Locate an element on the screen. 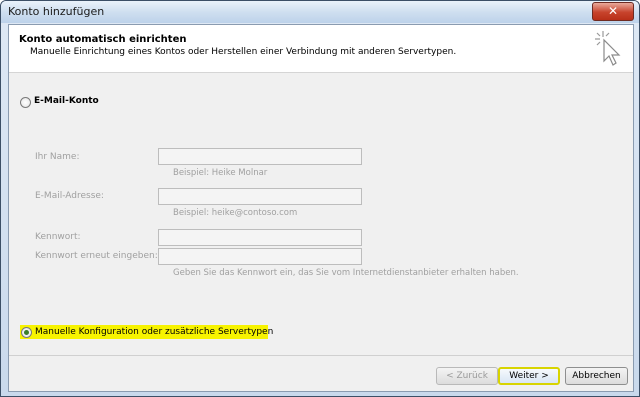  password-repeat-input is located at coordinates (260, 256).